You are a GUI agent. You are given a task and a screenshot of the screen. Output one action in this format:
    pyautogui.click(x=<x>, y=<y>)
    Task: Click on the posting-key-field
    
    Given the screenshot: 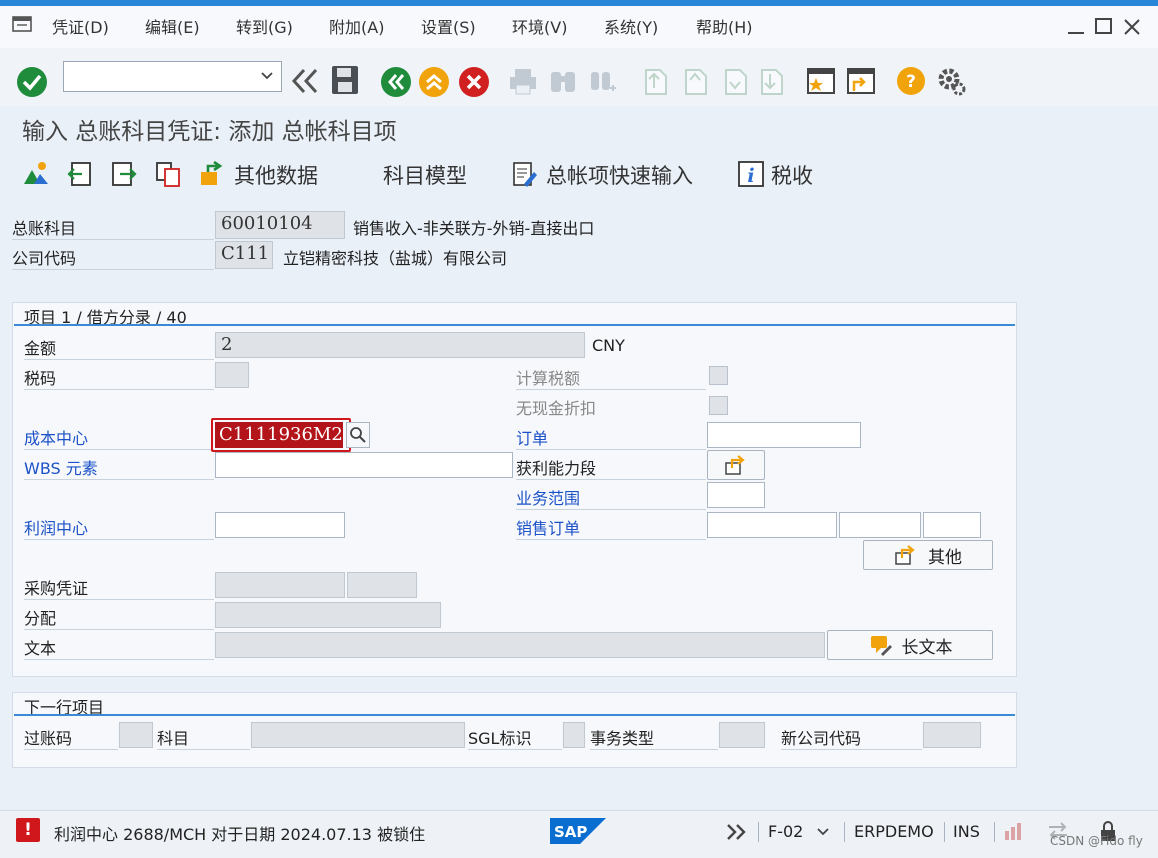 What is the action you would take?
    pyautogui.click(x=136, y=735)
    